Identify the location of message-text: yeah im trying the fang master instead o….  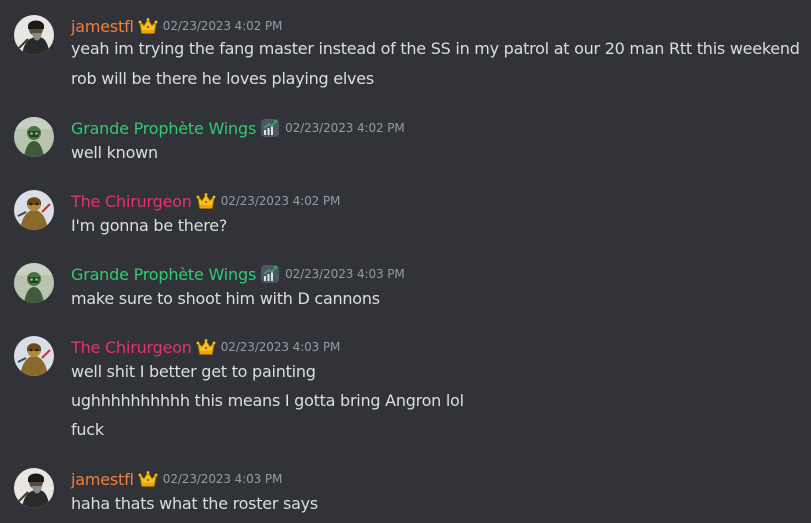
(435, 48).